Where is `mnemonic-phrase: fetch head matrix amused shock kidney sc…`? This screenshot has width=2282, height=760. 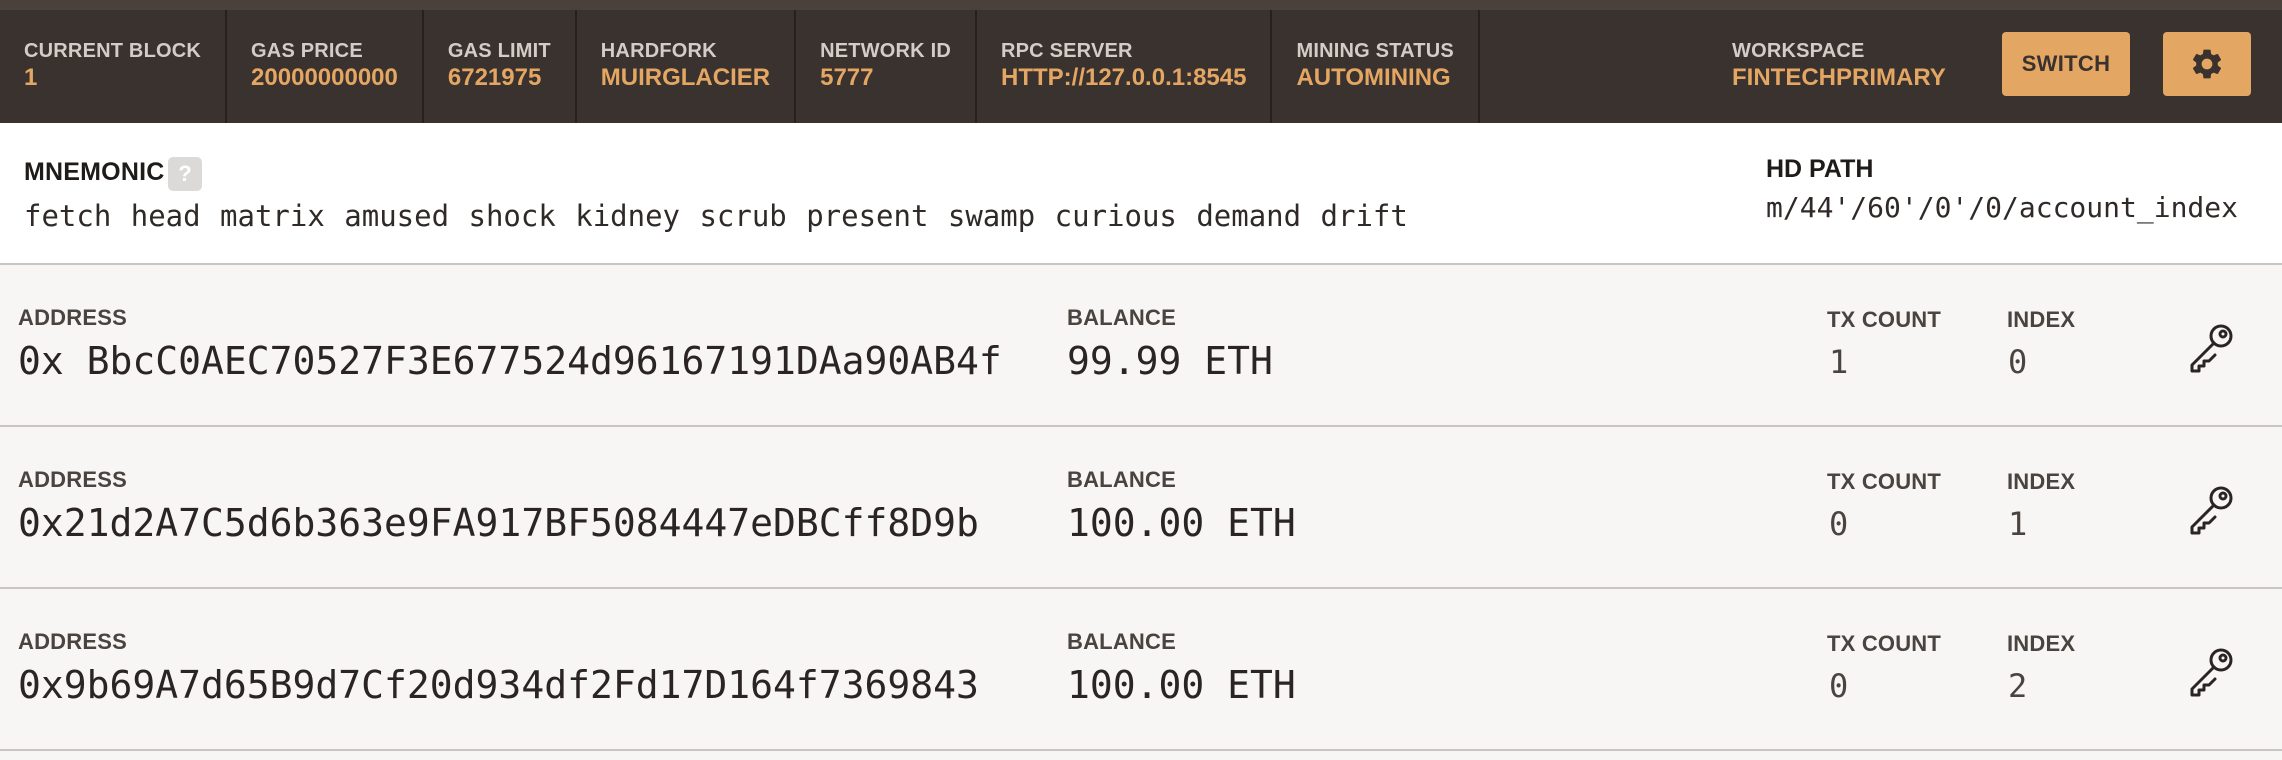 mnemonic-phrase: fetch head matrix amused shock kidney sc… is located at coordinates (716, 216).